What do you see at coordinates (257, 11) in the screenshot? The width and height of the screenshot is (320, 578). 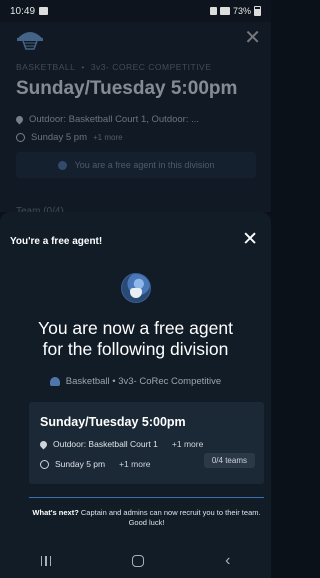 I see `battery-icon` at bounding box center [257, 11].